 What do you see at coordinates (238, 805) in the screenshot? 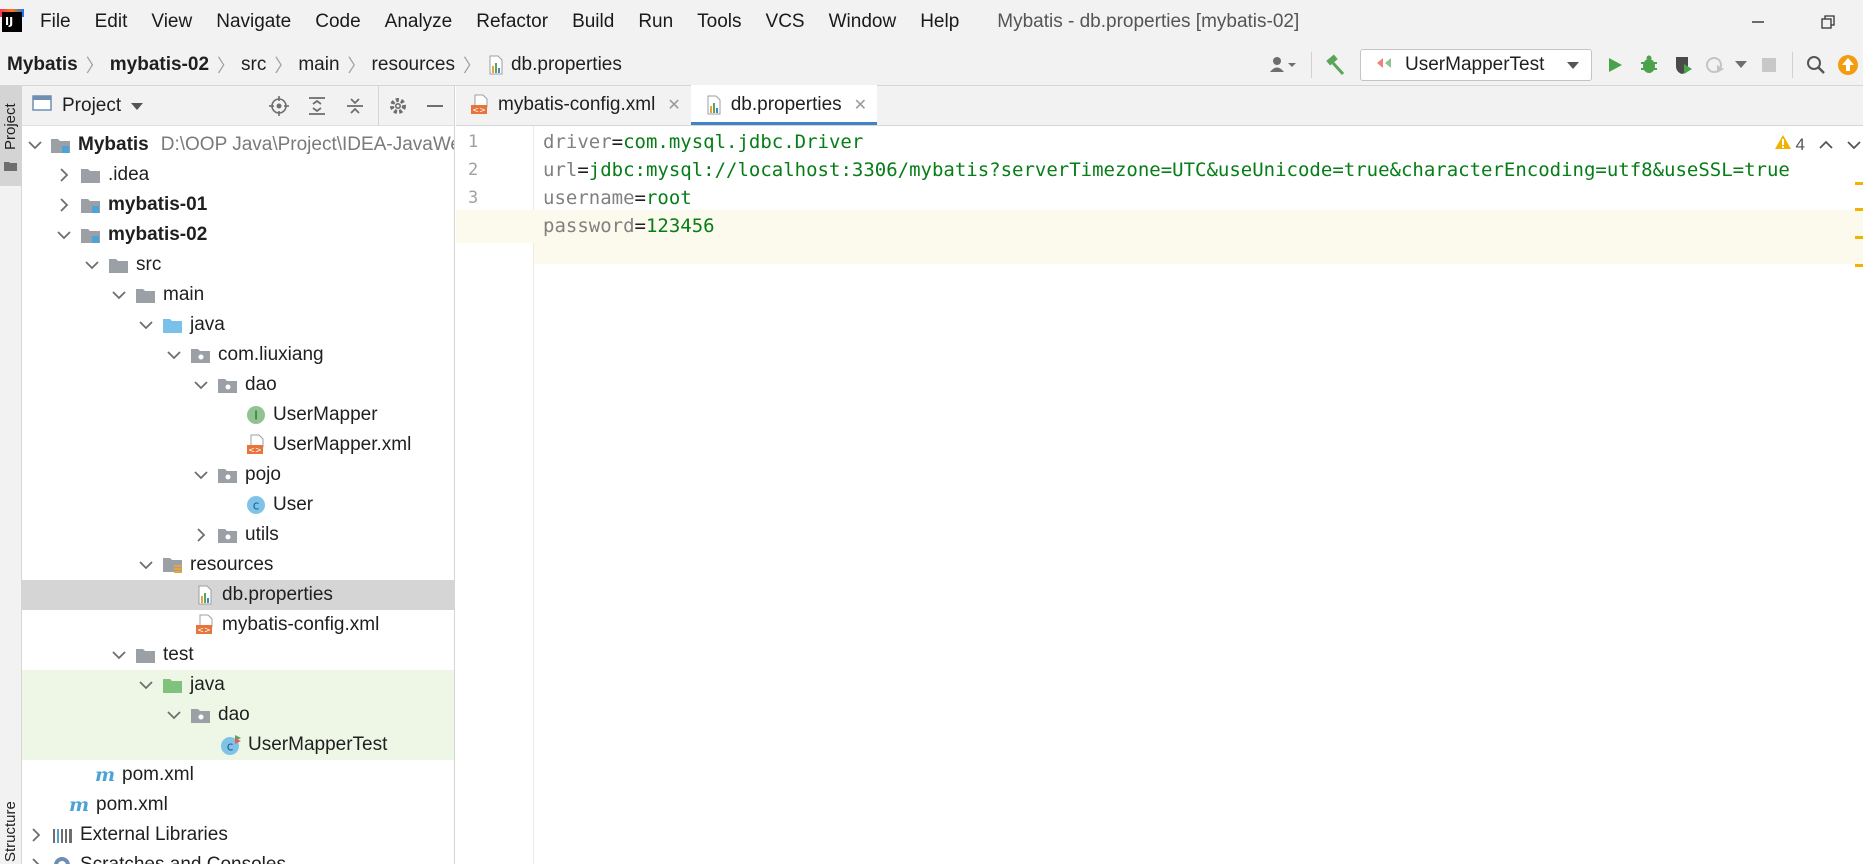
I see `tree-item-root-pom-xml: m pom.xml` at bounding box center [238, 805].